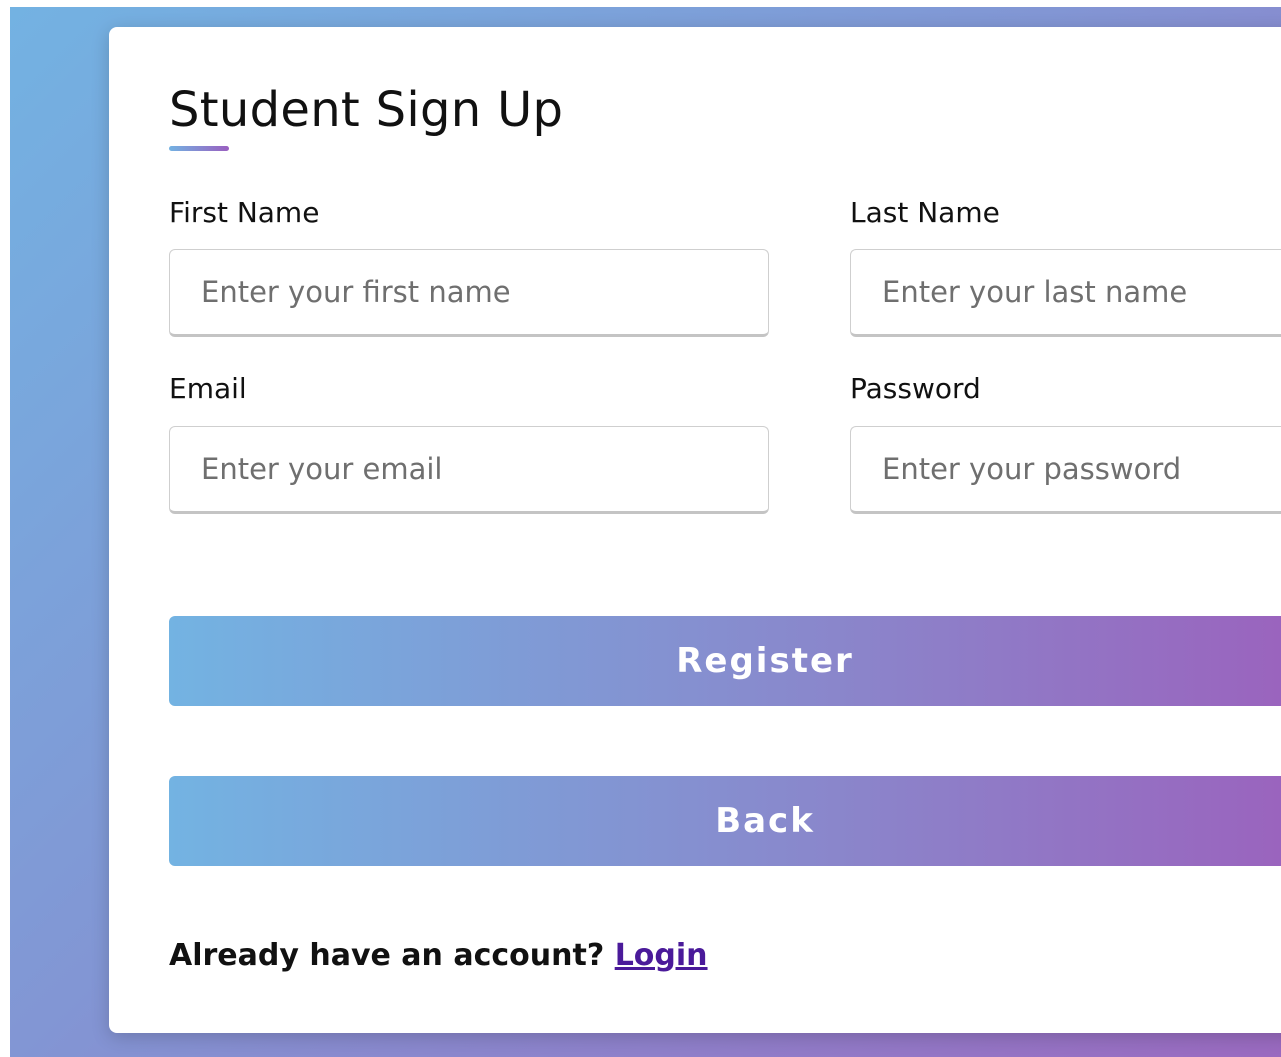 Image resolution: width=1281 pixels, height=1057 pixels. Describe the element at coordinates (366, 110) in the screenshot. I see `page-title: Student Sign Up` at that location.